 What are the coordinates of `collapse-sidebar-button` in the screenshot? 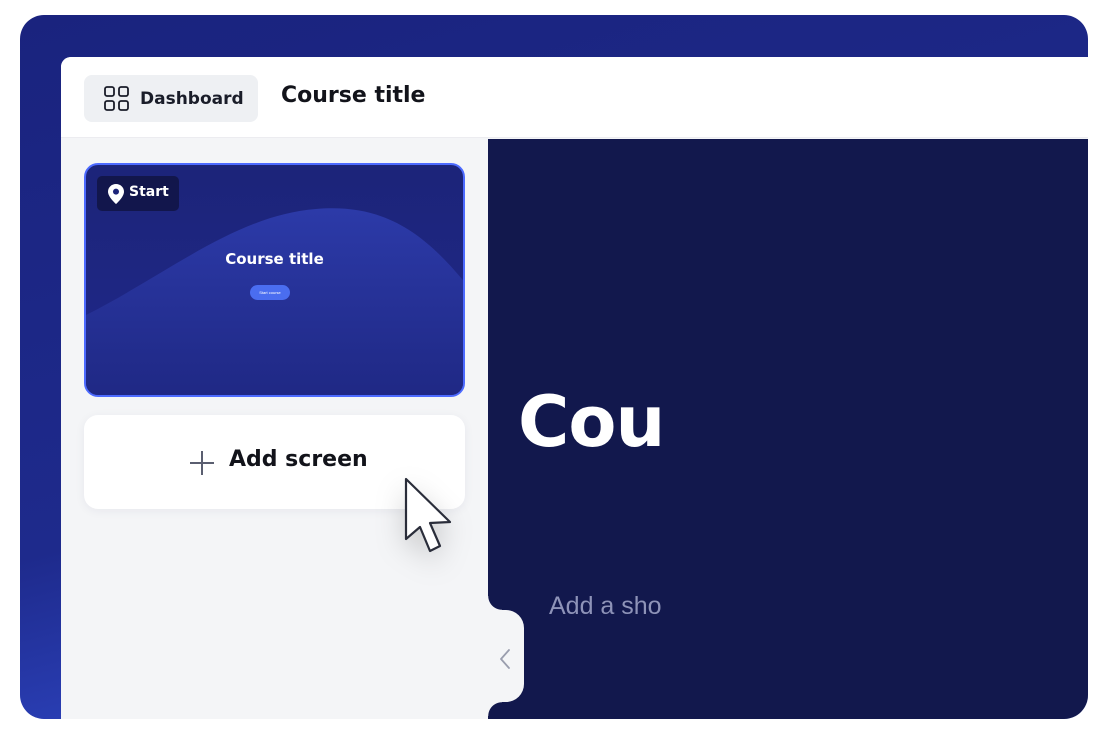 It's located at (506, 656).